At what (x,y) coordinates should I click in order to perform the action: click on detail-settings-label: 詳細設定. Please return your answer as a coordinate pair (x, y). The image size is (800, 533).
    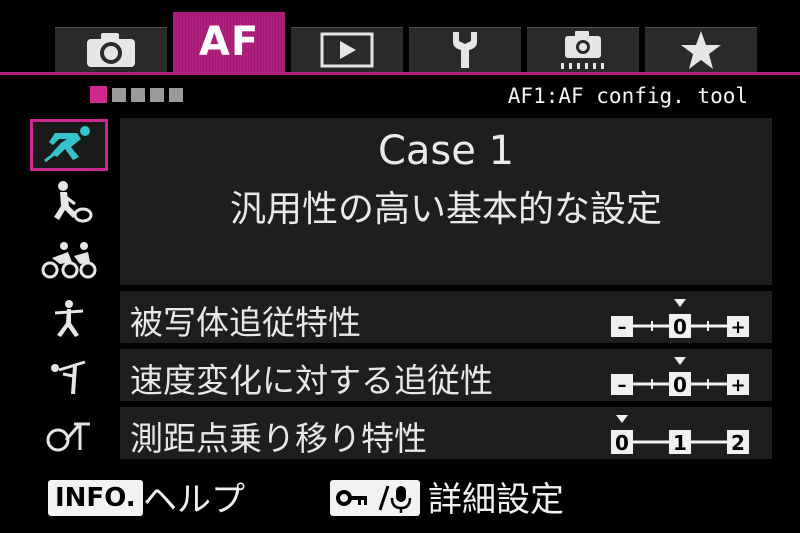
    Looking at the image, I should click on (496, 500).